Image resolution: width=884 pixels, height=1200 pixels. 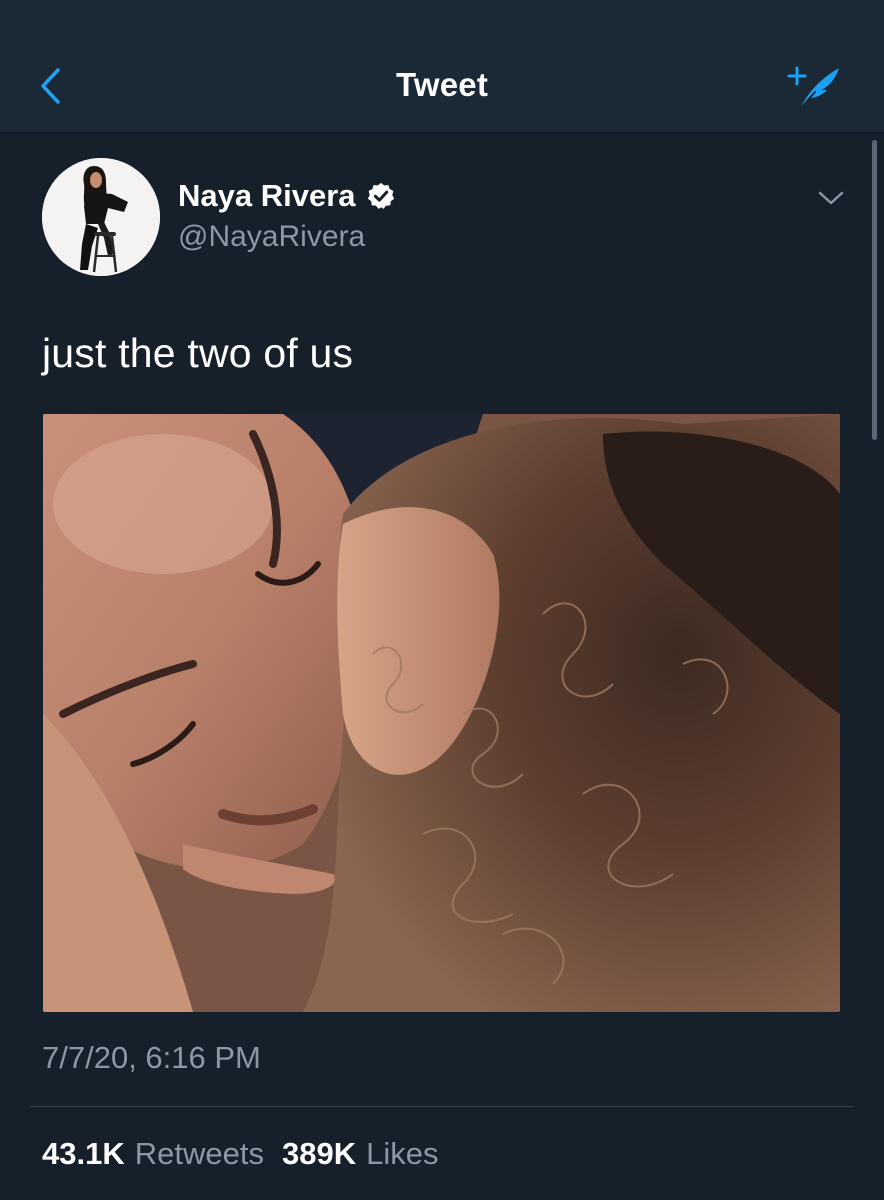 I want to click on retweets-stat: 43.1K Retweets, so click(x=153, y=1154).